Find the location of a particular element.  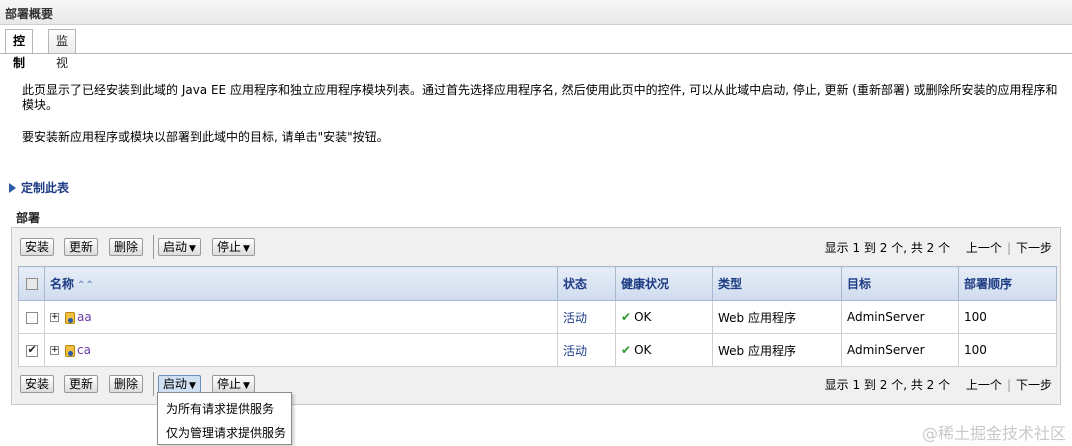

name-header-label: 名称 is located at coordinates (62, 284).